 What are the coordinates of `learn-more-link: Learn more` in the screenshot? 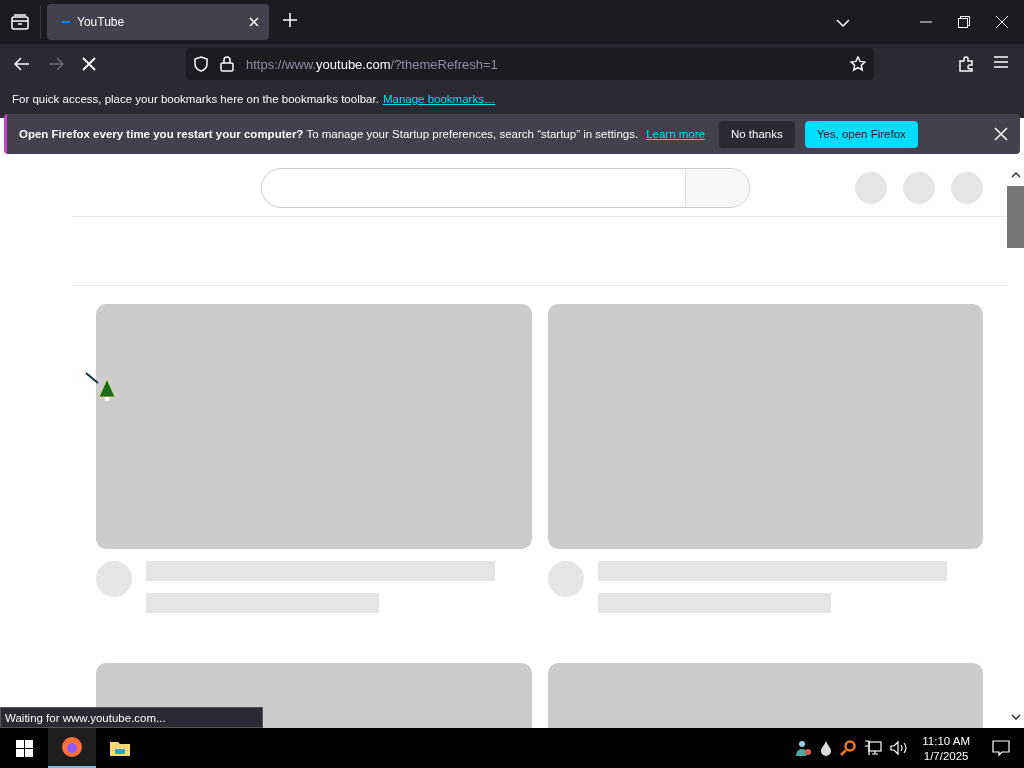 It's located at (675, 134).